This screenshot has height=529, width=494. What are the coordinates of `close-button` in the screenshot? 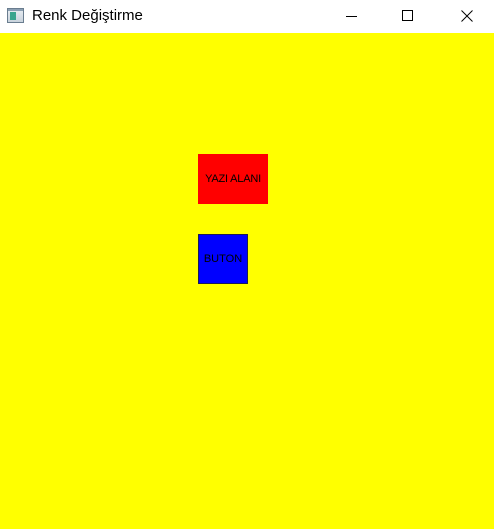 It's located at (467, 15).